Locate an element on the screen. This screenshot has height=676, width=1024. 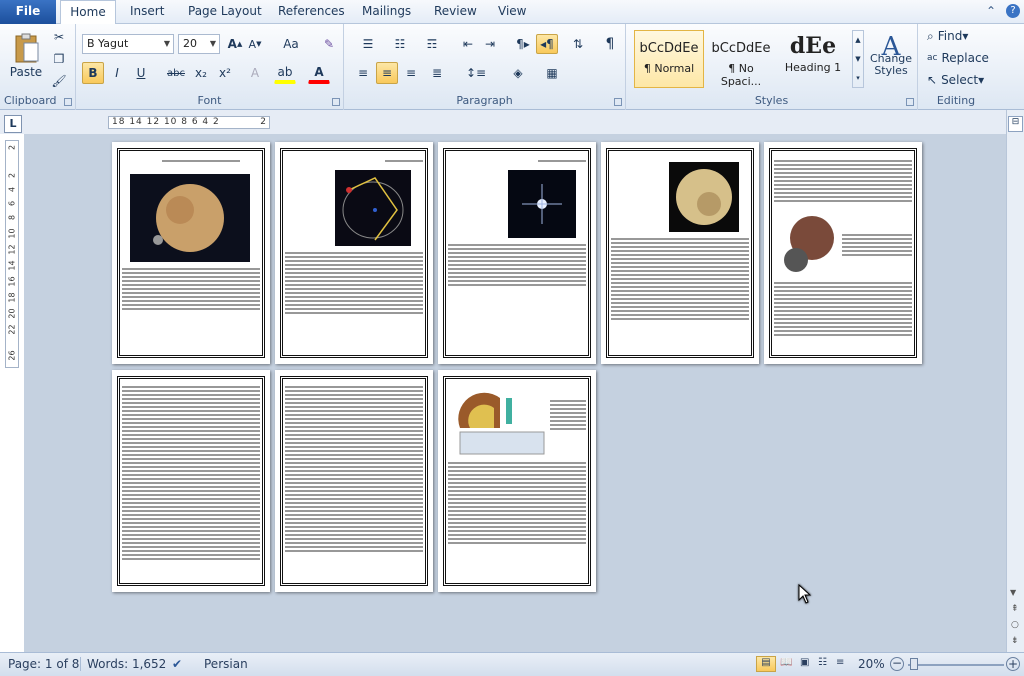
tab-insert: Insert is located at coordinates (147, 12).